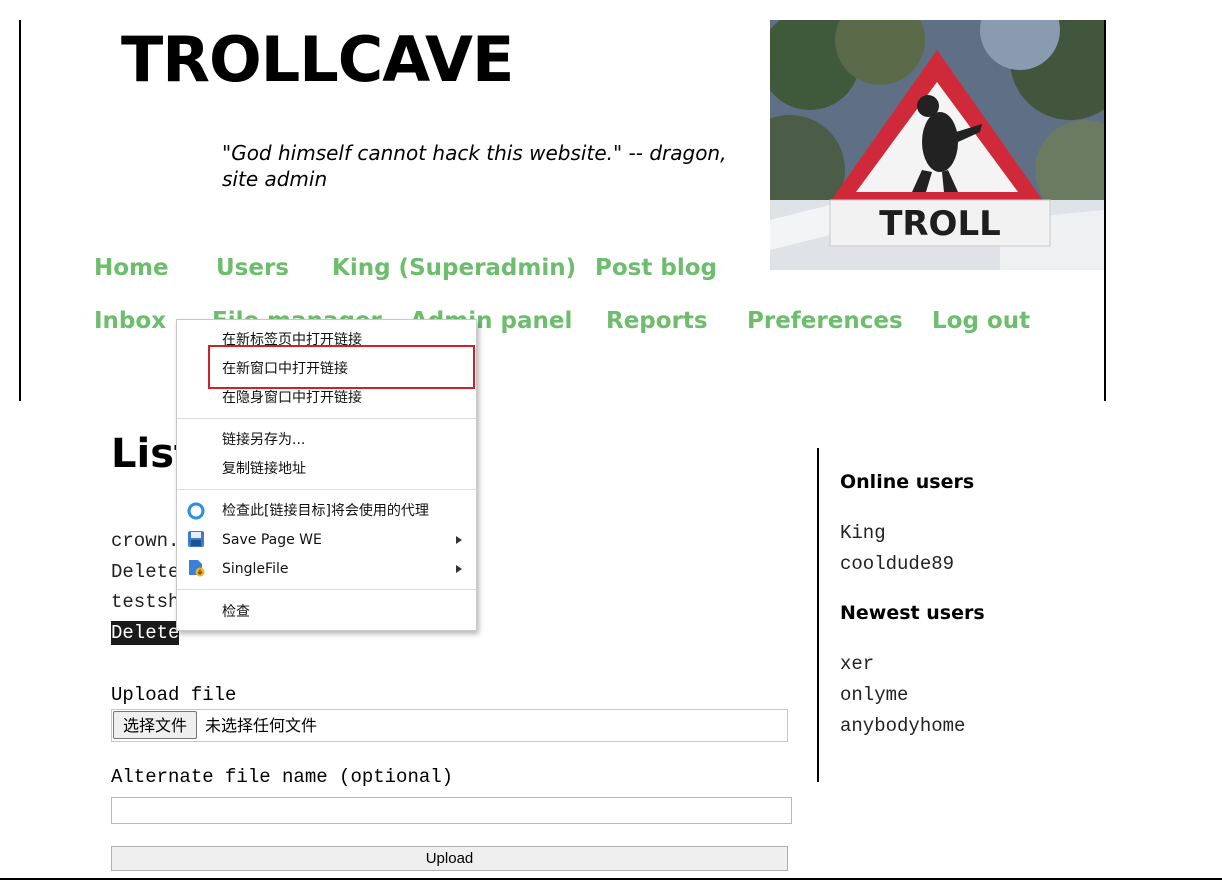 This screenshot has width=1222, height=882. What do you see at coordinates (656, 268) in the screenshot?
I see `nav-post-blog: Post blog` at bounding box center [656, 268].